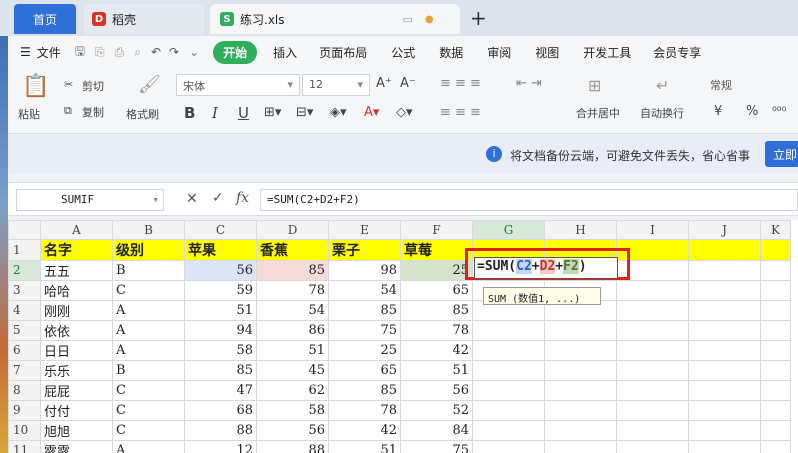  I want to click on cell-d6: 51, so click(292, 350).